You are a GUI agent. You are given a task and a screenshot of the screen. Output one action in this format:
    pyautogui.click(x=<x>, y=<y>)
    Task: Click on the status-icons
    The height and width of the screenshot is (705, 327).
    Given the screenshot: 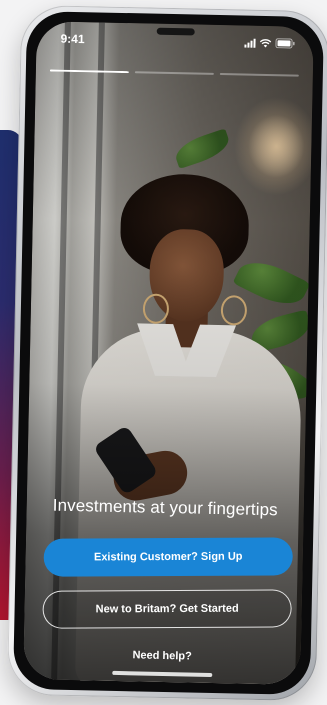 What is the action you would take?
    pyautogui.click(x=269, y=43)
    